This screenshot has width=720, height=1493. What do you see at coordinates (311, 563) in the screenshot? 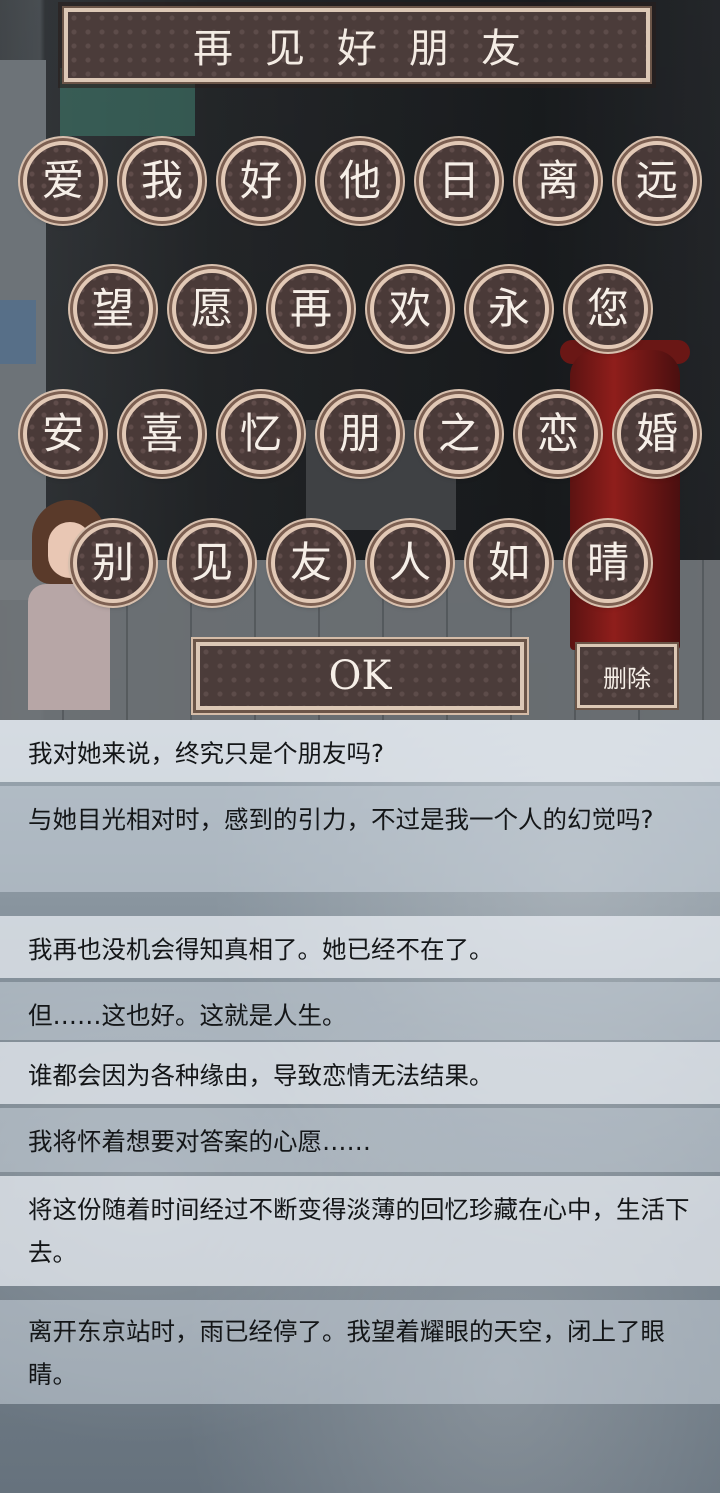
I see `char-button: 友` at bounding box center [311, 563].